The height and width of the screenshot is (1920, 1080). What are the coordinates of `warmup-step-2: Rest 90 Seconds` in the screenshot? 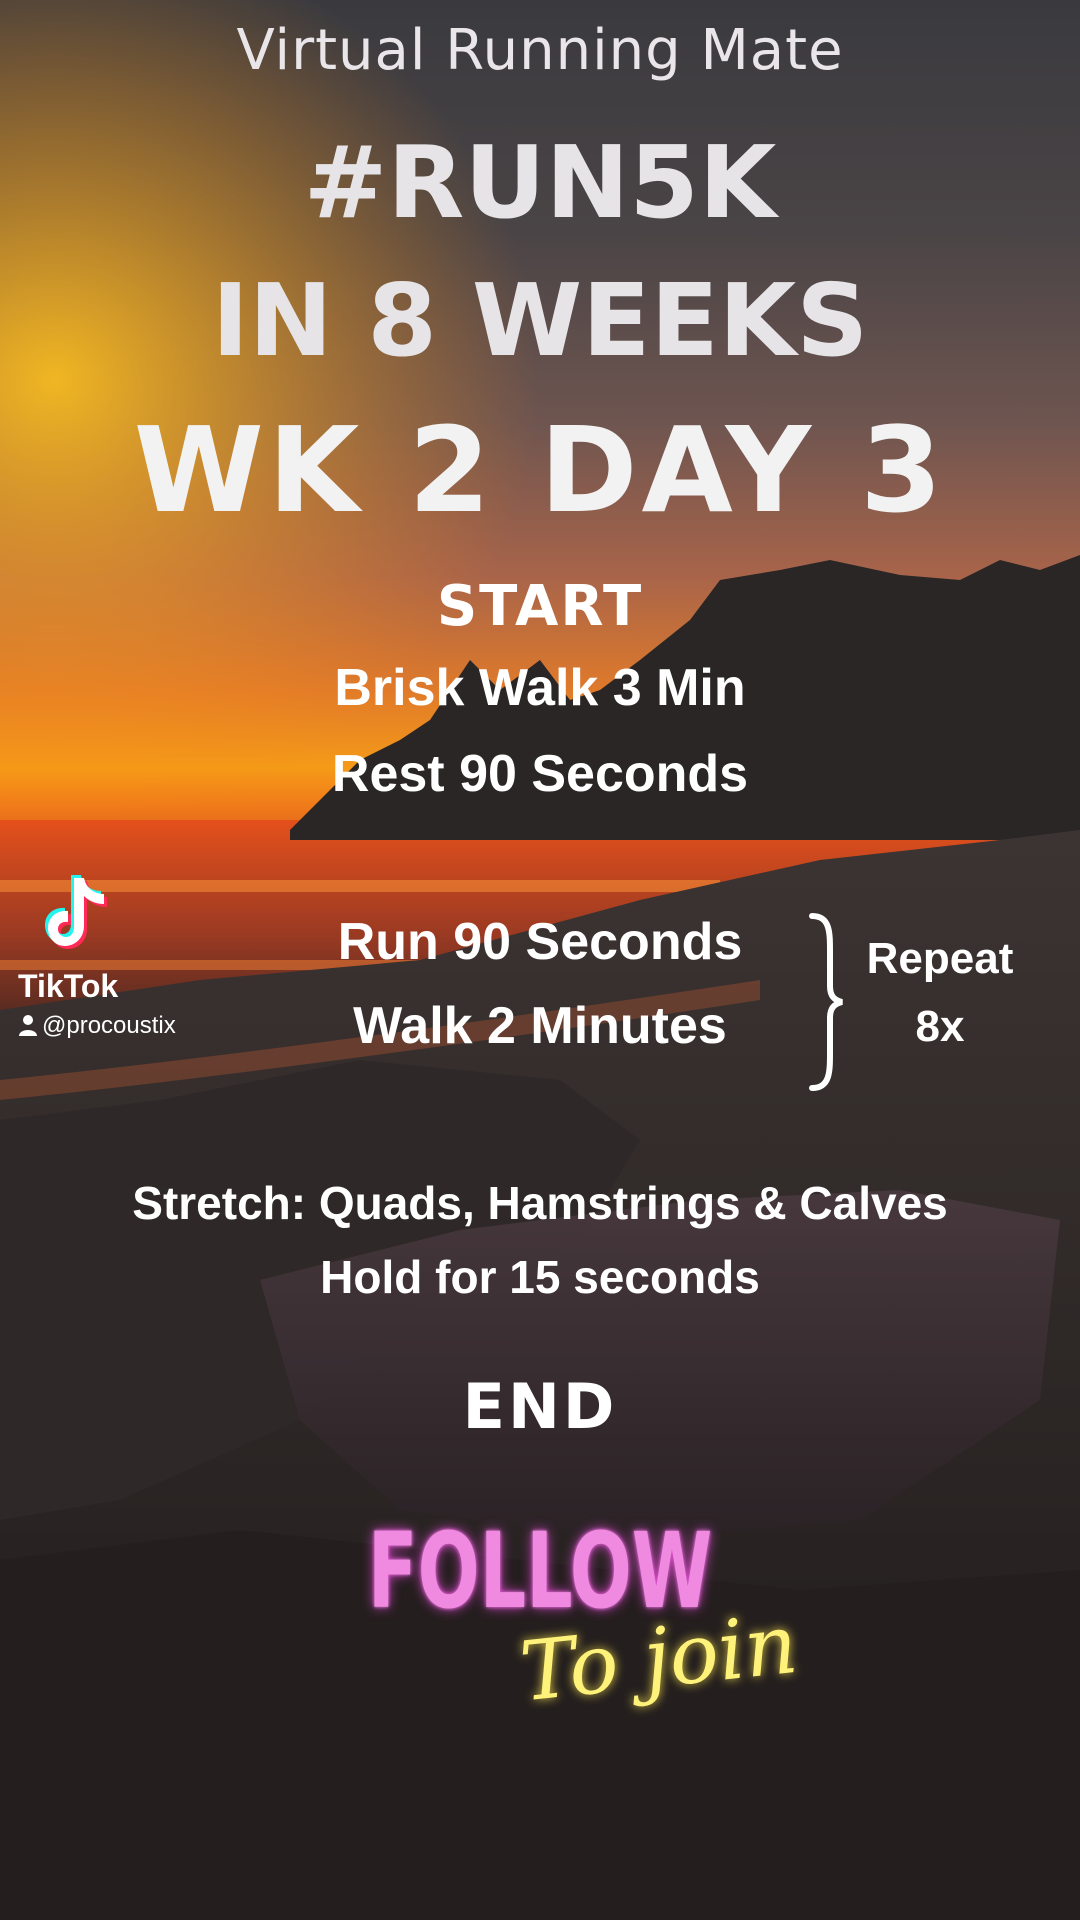 It's located at (540, 774).